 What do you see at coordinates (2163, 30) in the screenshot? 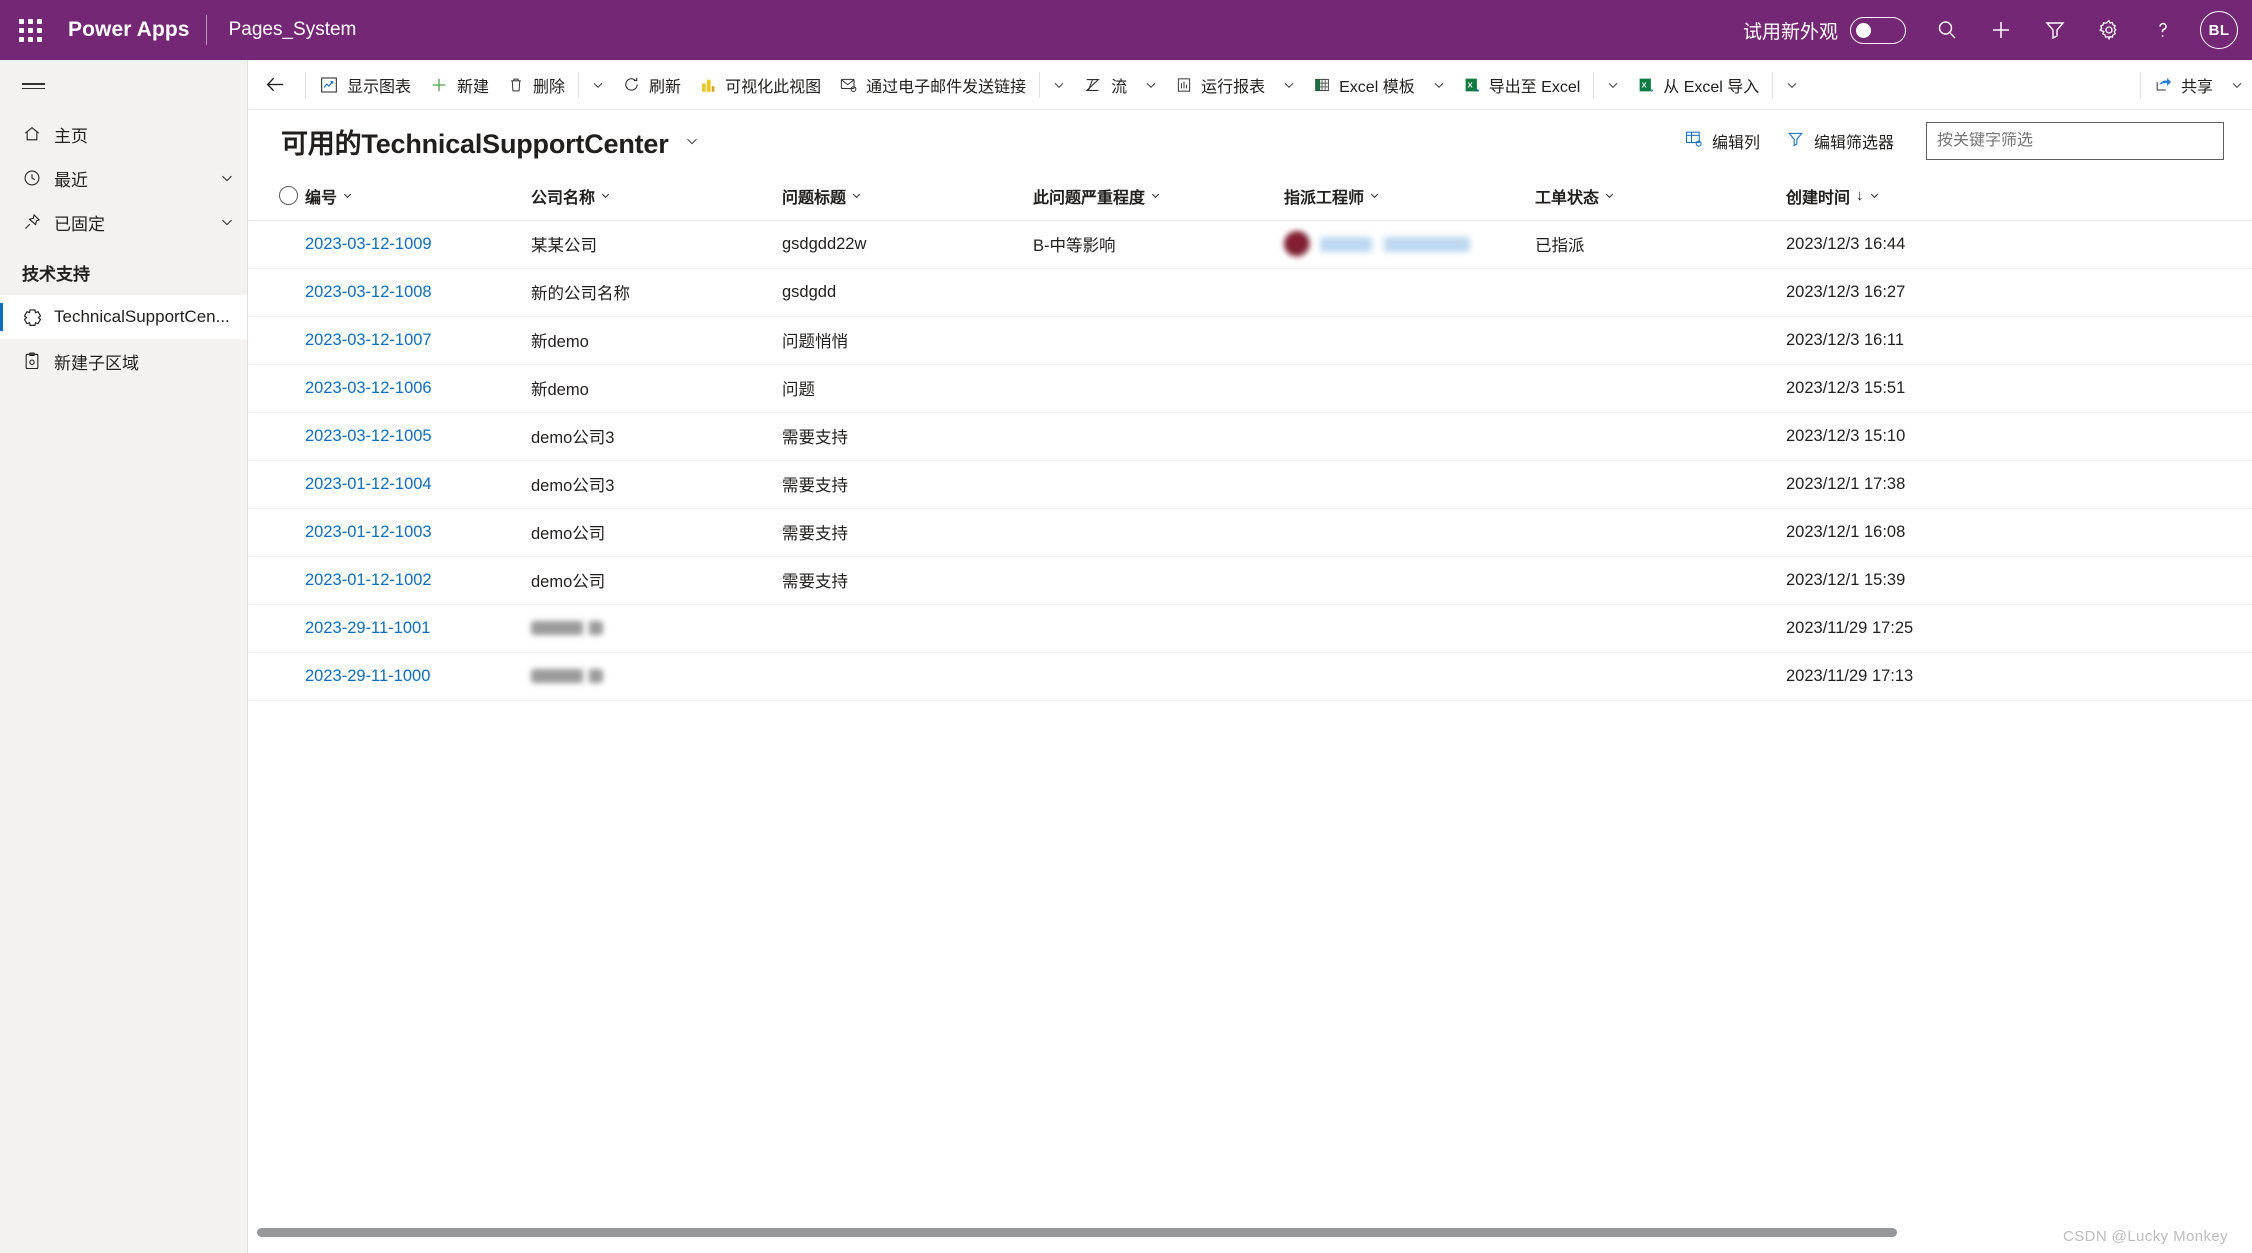
I see `help-icon` at bounding box center [2163, 30].